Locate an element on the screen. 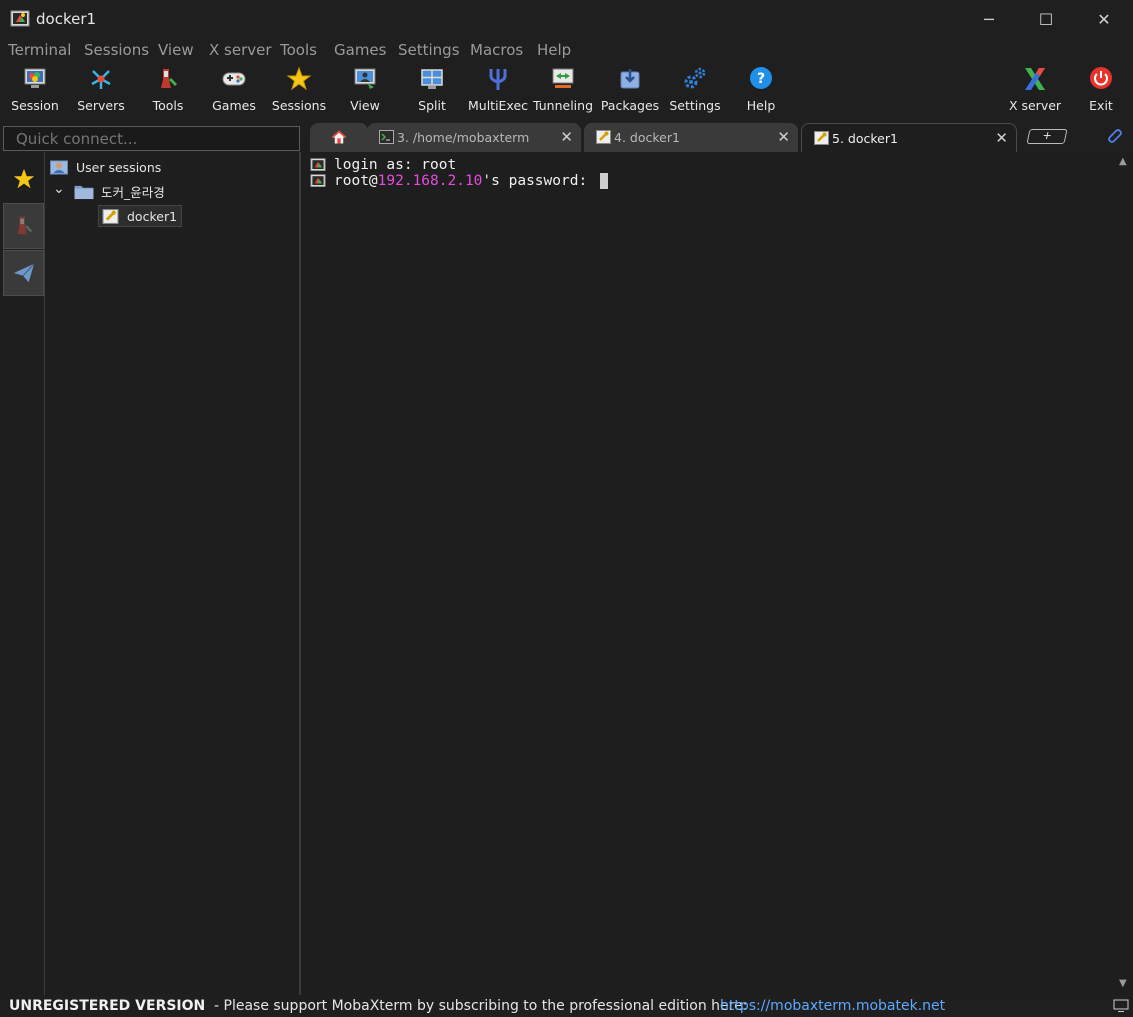 The image size is (1133, 1017). terminal-text: root@ is located at coordinates (356, 181).